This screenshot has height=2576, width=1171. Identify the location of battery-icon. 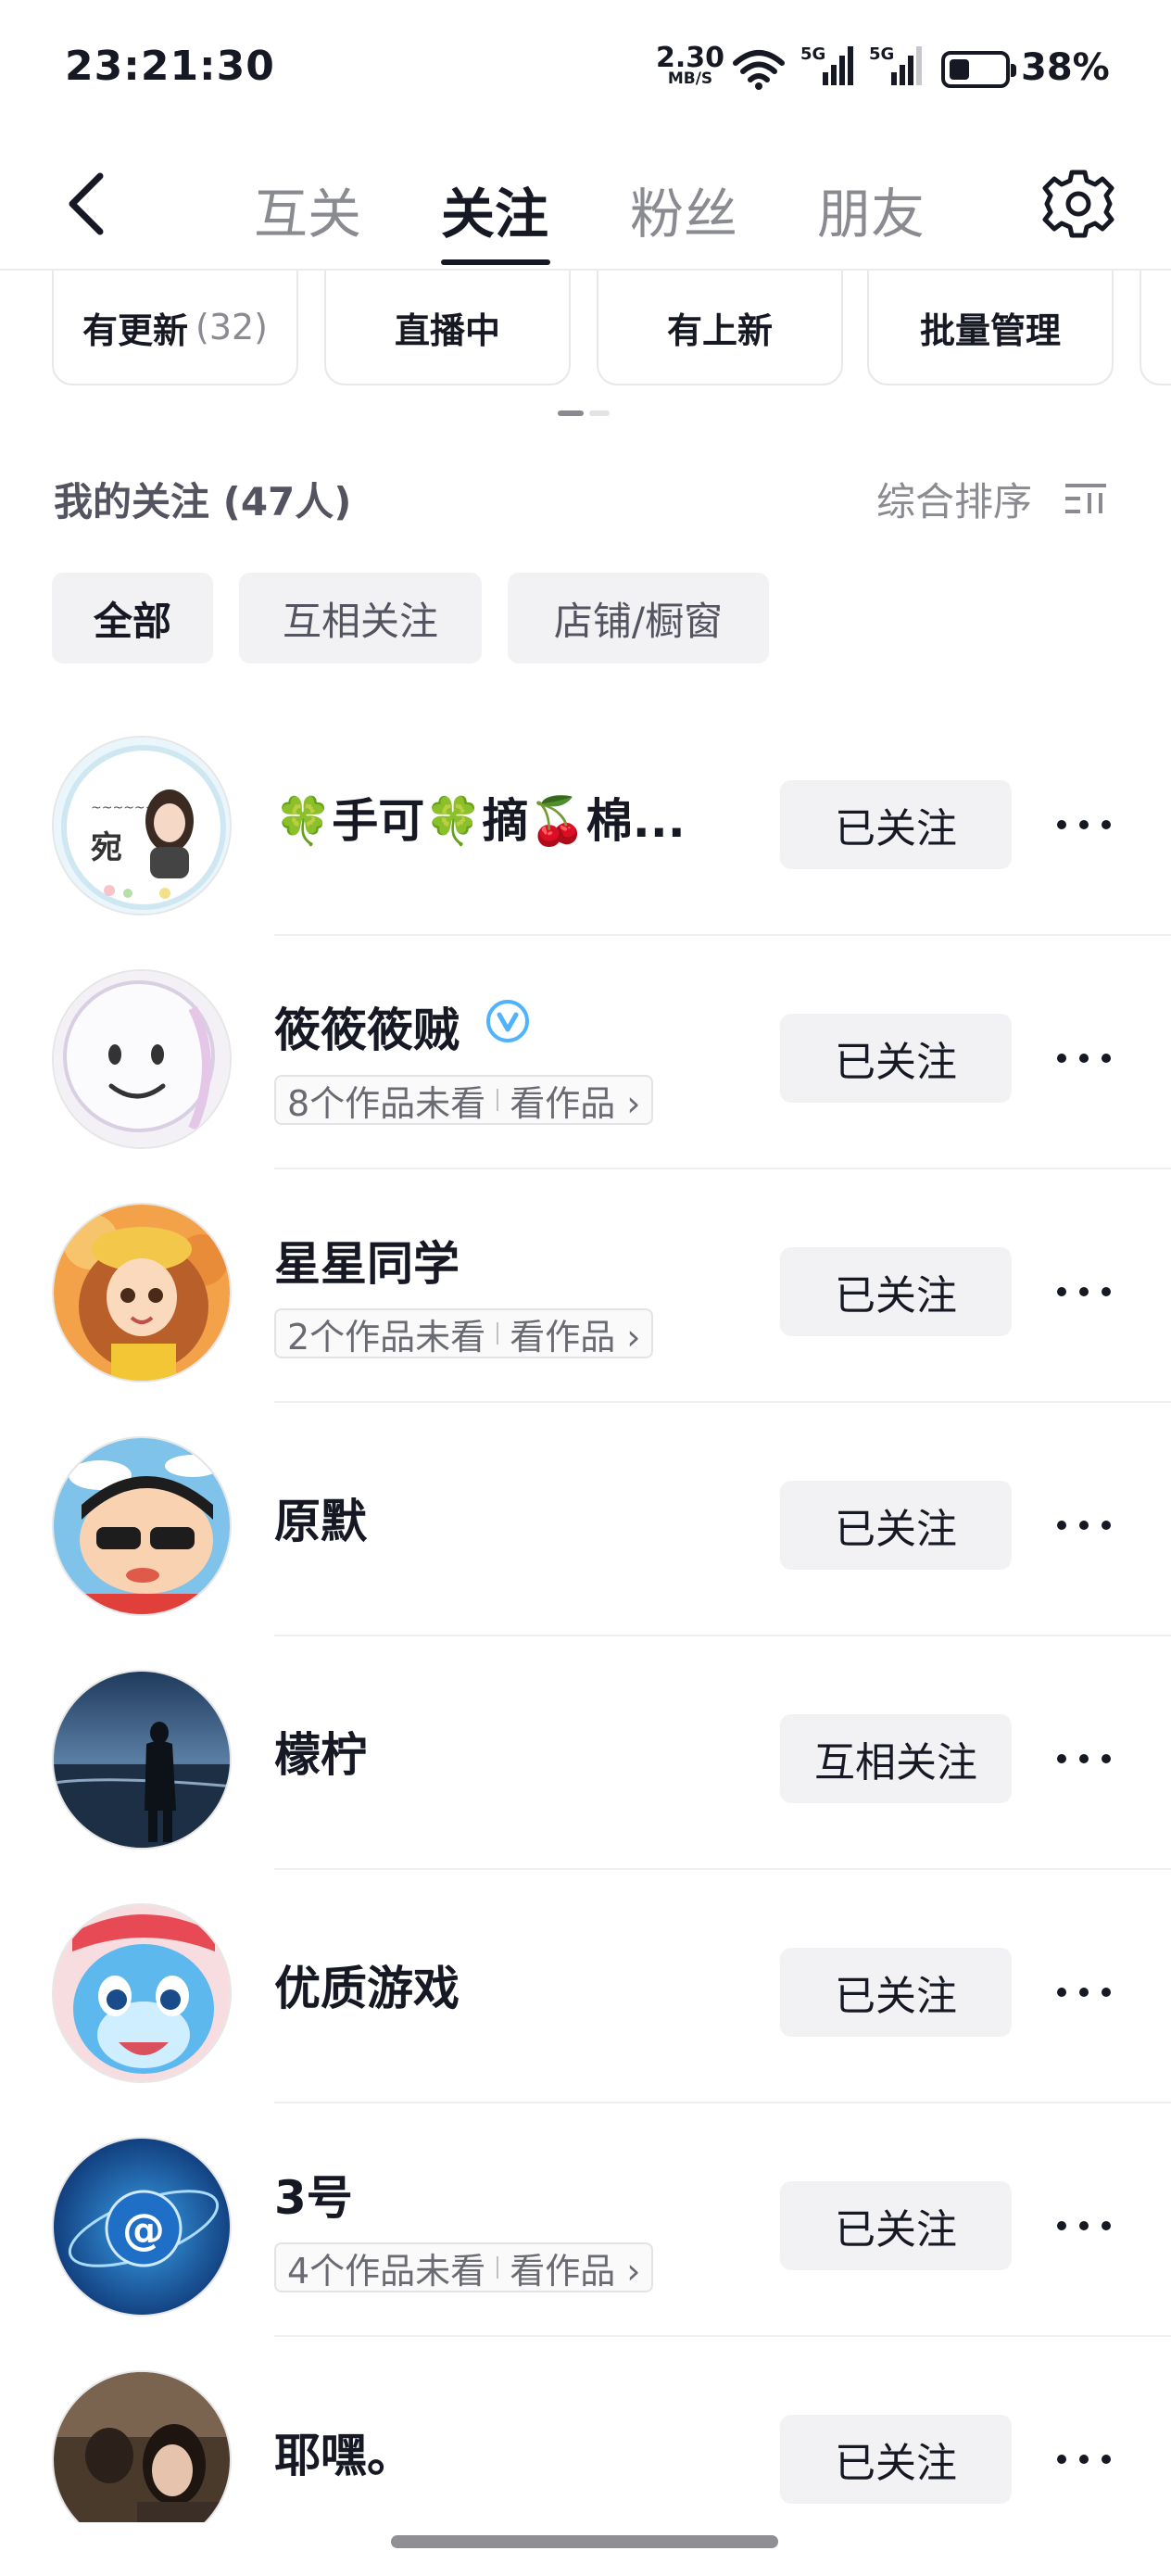
(979, 69).